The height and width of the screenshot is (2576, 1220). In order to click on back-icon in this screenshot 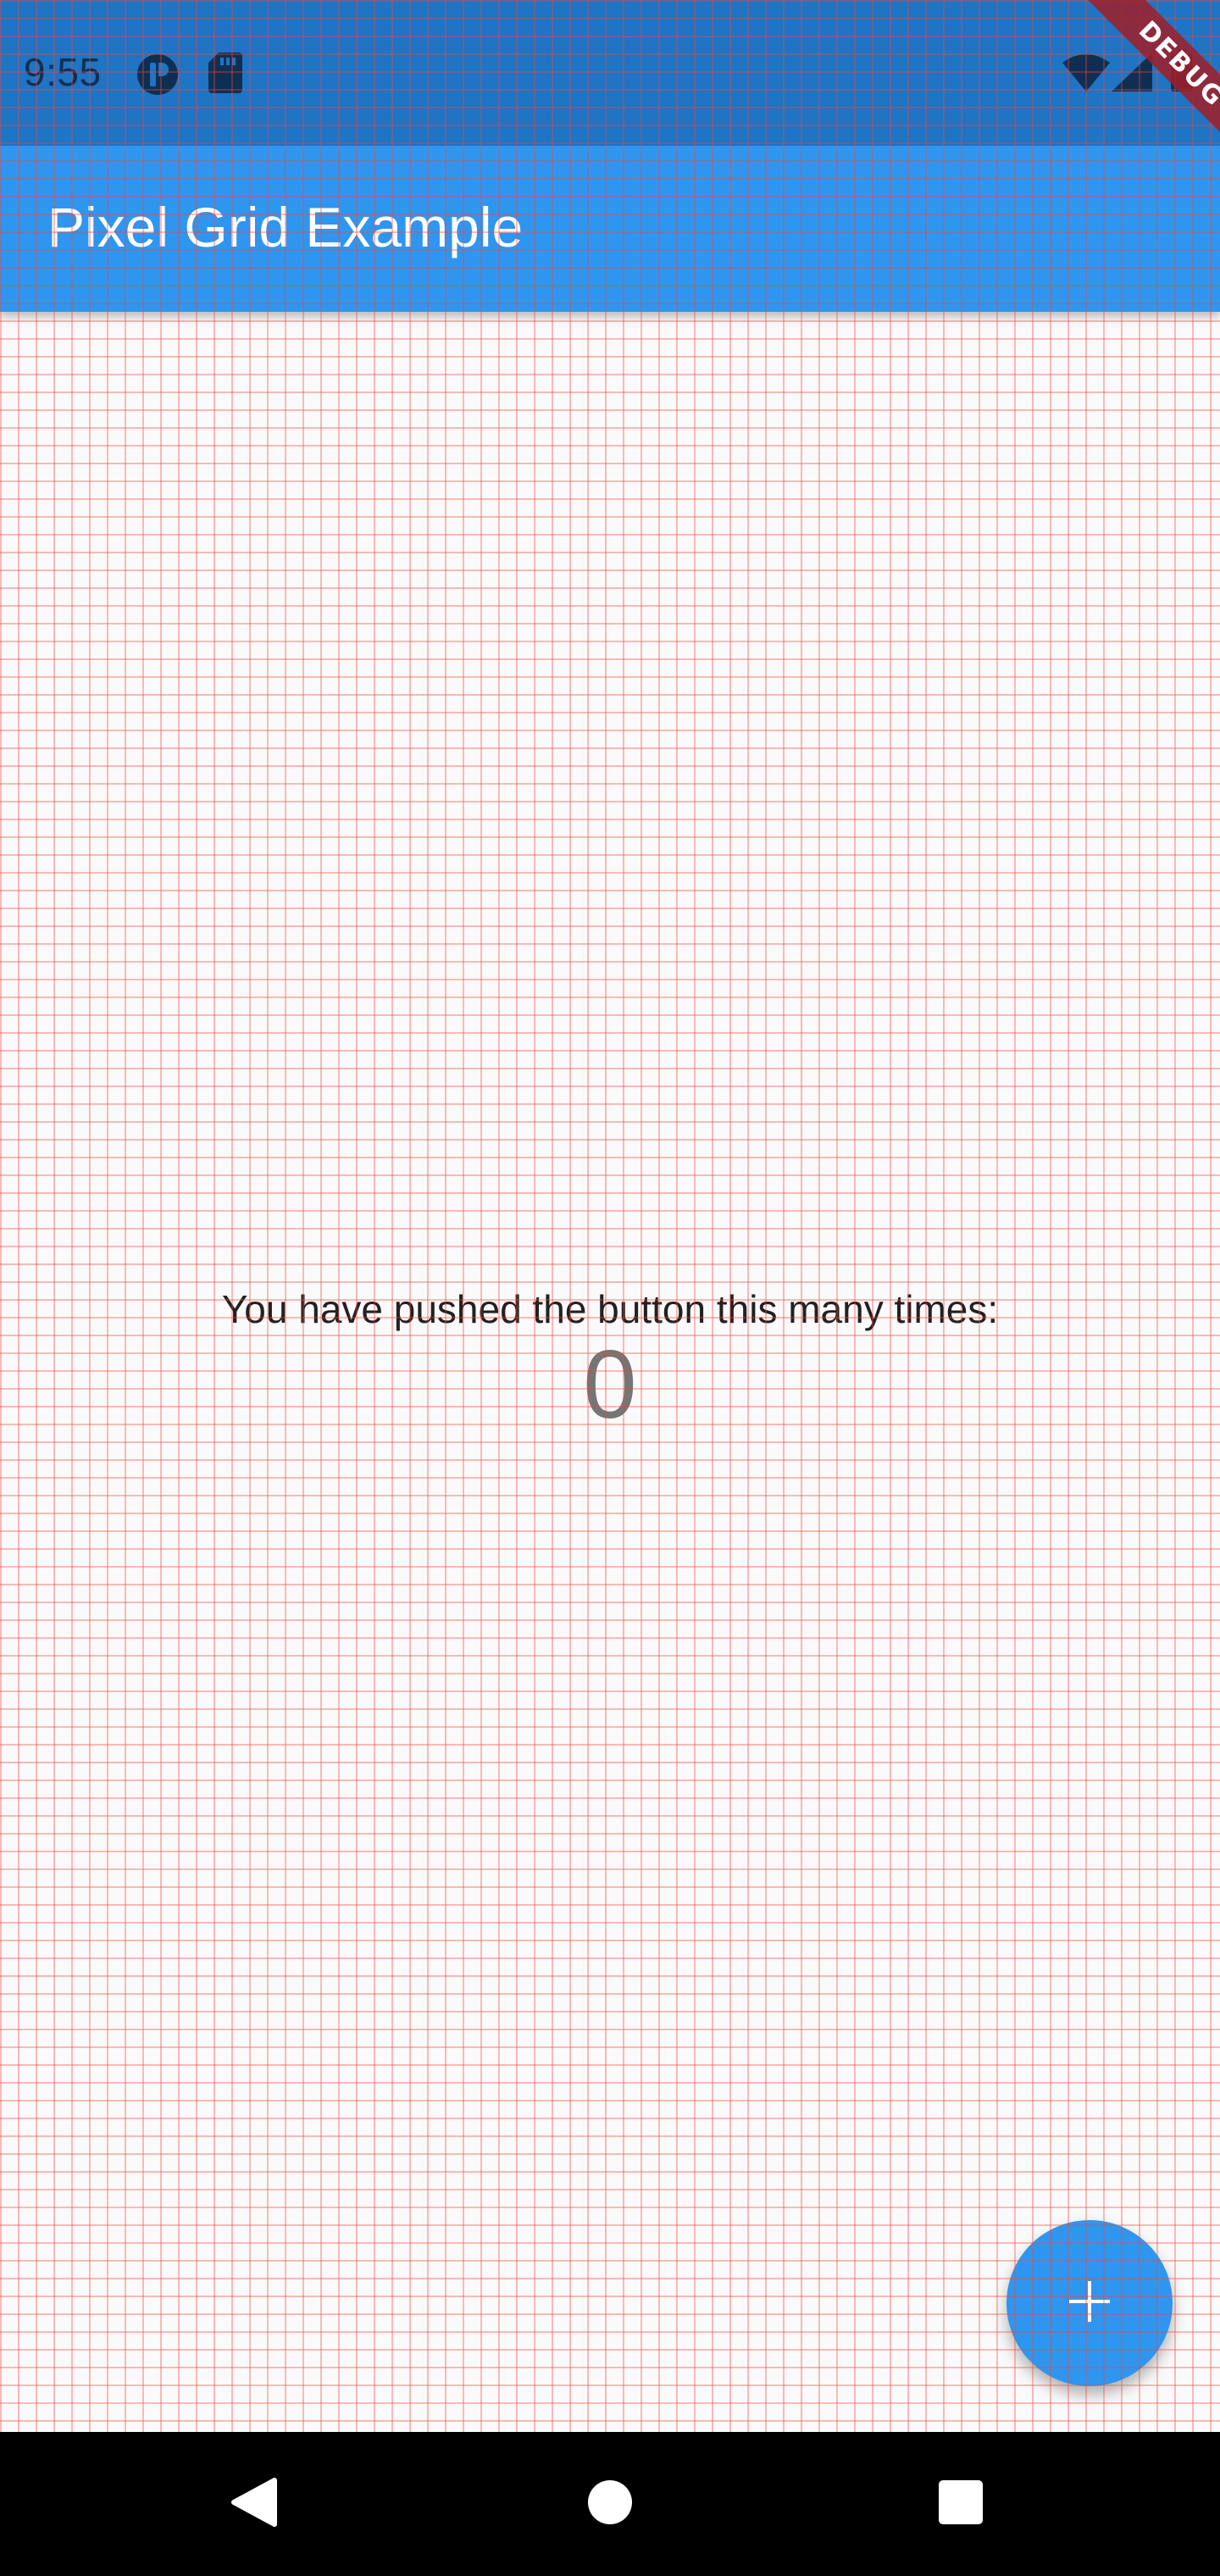, I will do `click(254, 2504)`.